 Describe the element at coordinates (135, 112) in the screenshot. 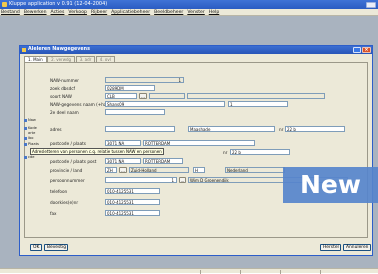

I see `tweede-naam-input` at that location.